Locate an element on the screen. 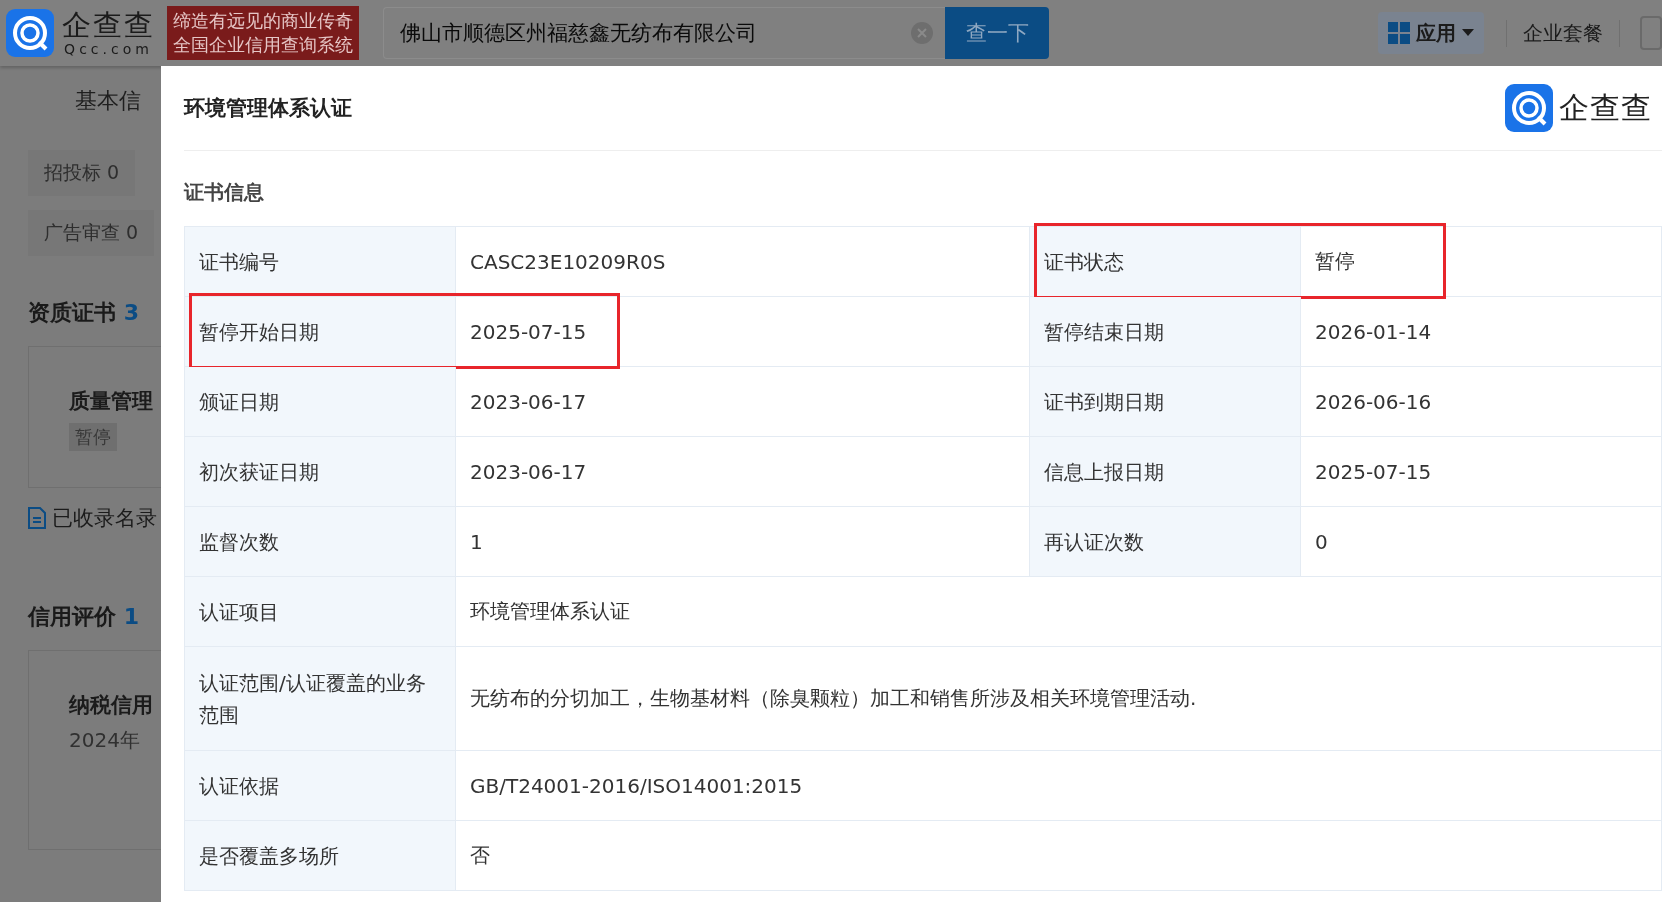 This screenshot has width=1662, height=902. field-label: 认证依据 is located at coordinates (320, 786).